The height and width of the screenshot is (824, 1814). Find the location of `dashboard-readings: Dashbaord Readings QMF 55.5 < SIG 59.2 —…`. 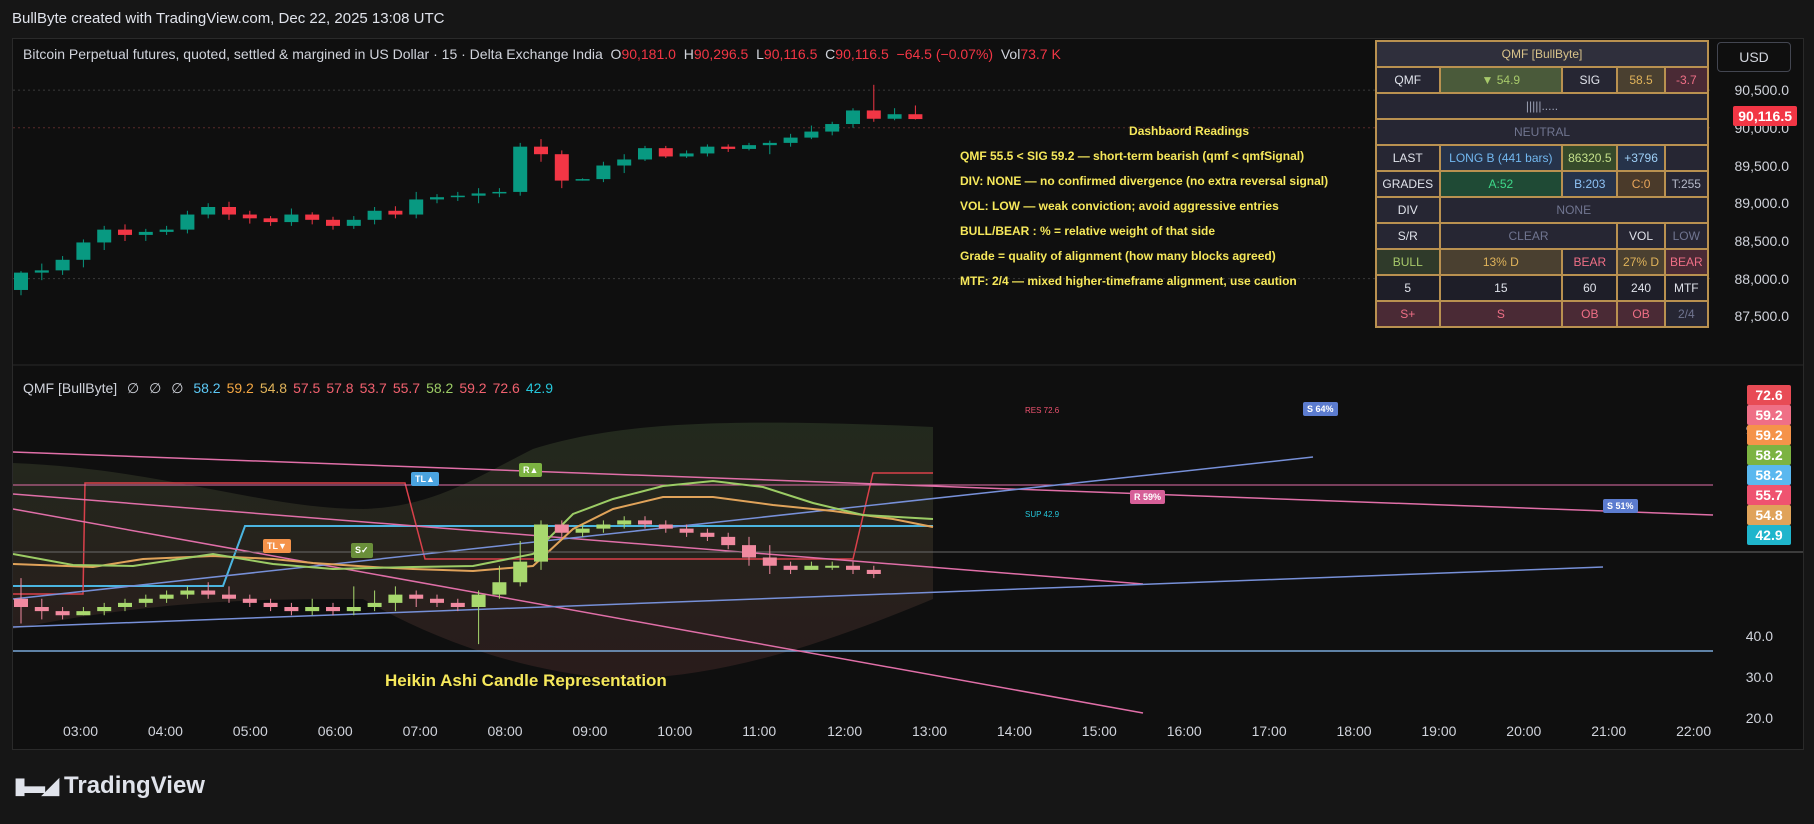

dashboard-readings: Dashbaord Readings QMF 55.5 < SIG 59.2 —… is located at coordinates (1144, 206).